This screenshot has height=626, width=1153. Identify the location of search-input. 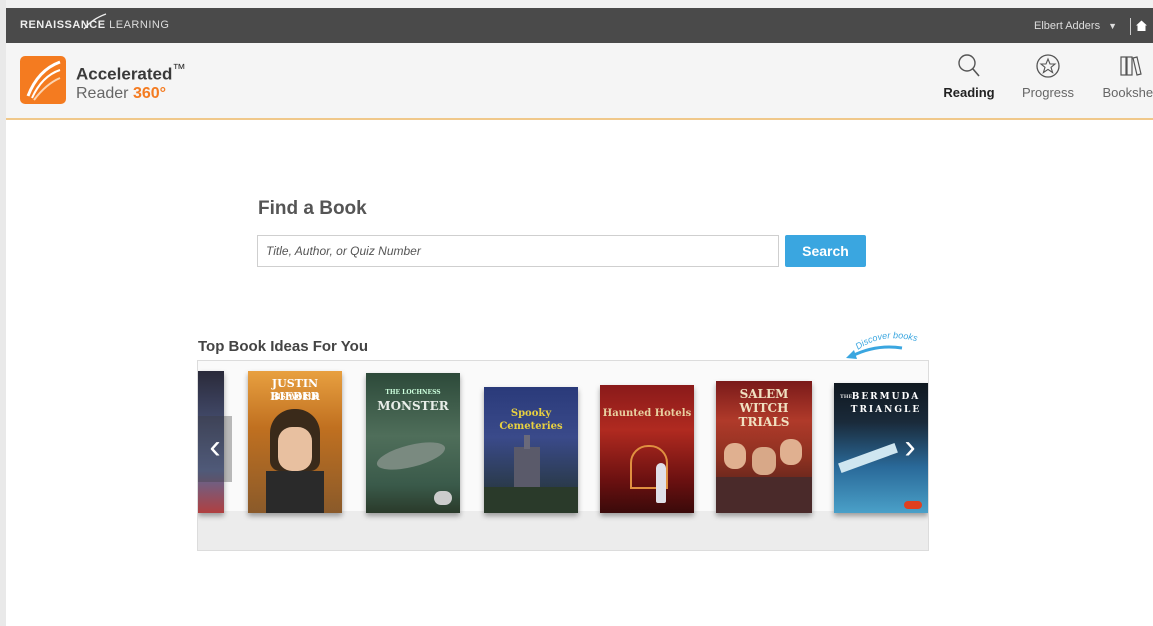
(518, 251).